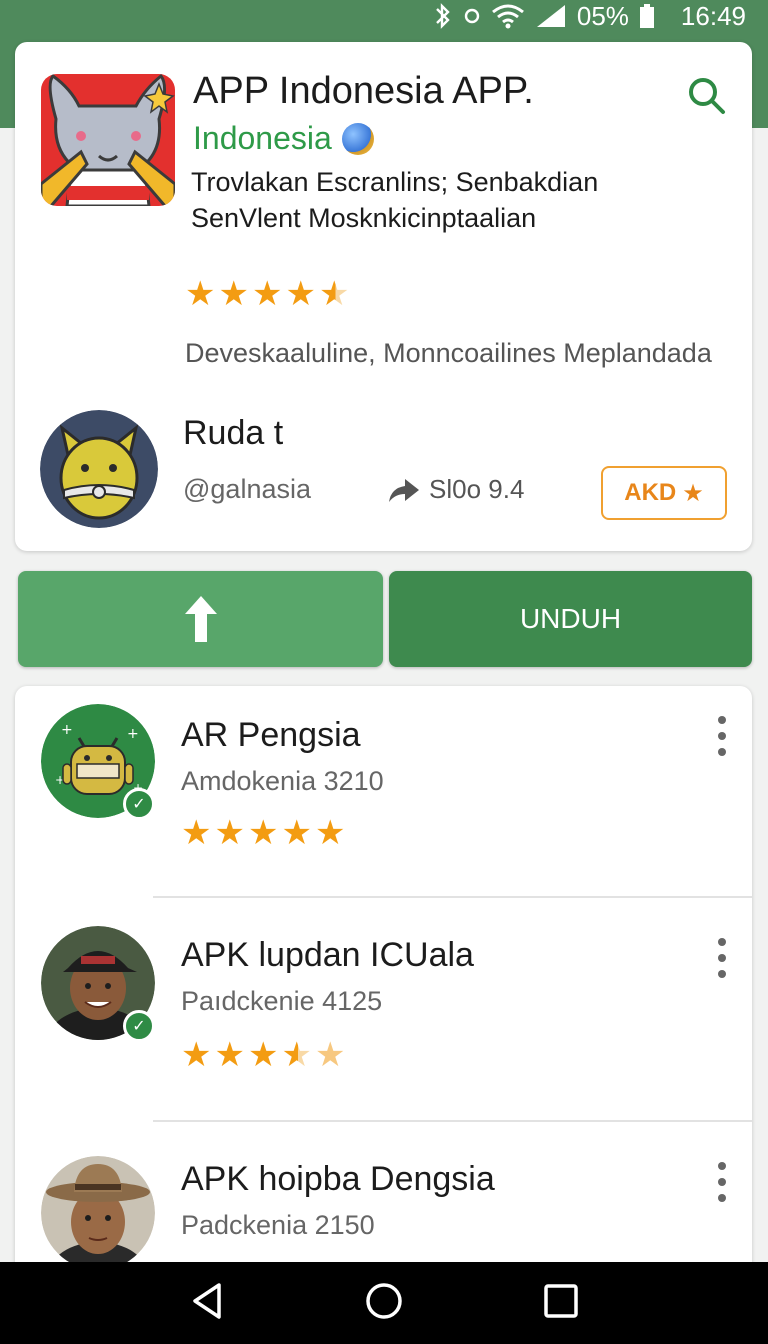  I want to click on list-item-meta: Padckenia 2150, so click(278, 1225).